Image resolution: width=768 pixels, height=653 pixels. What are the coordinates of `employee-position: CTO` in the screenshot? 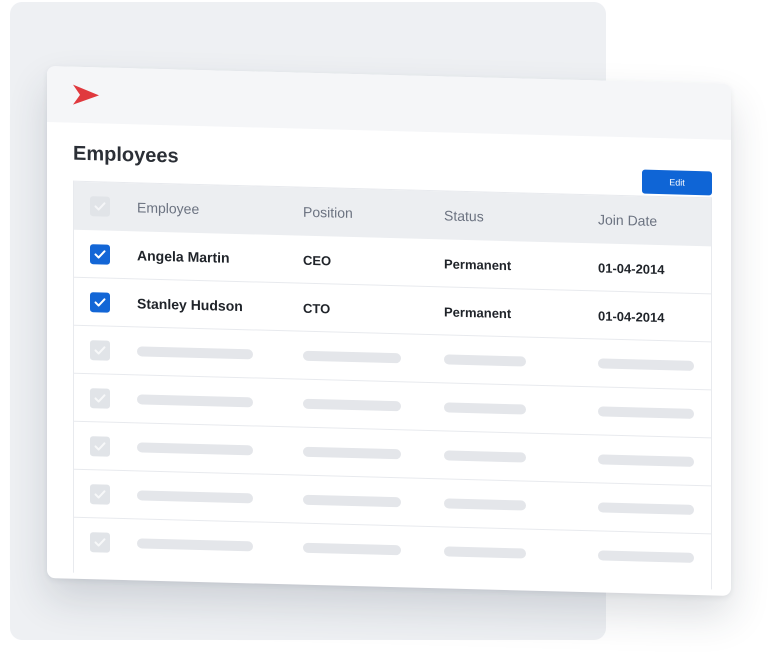 It's located at (317, 308).